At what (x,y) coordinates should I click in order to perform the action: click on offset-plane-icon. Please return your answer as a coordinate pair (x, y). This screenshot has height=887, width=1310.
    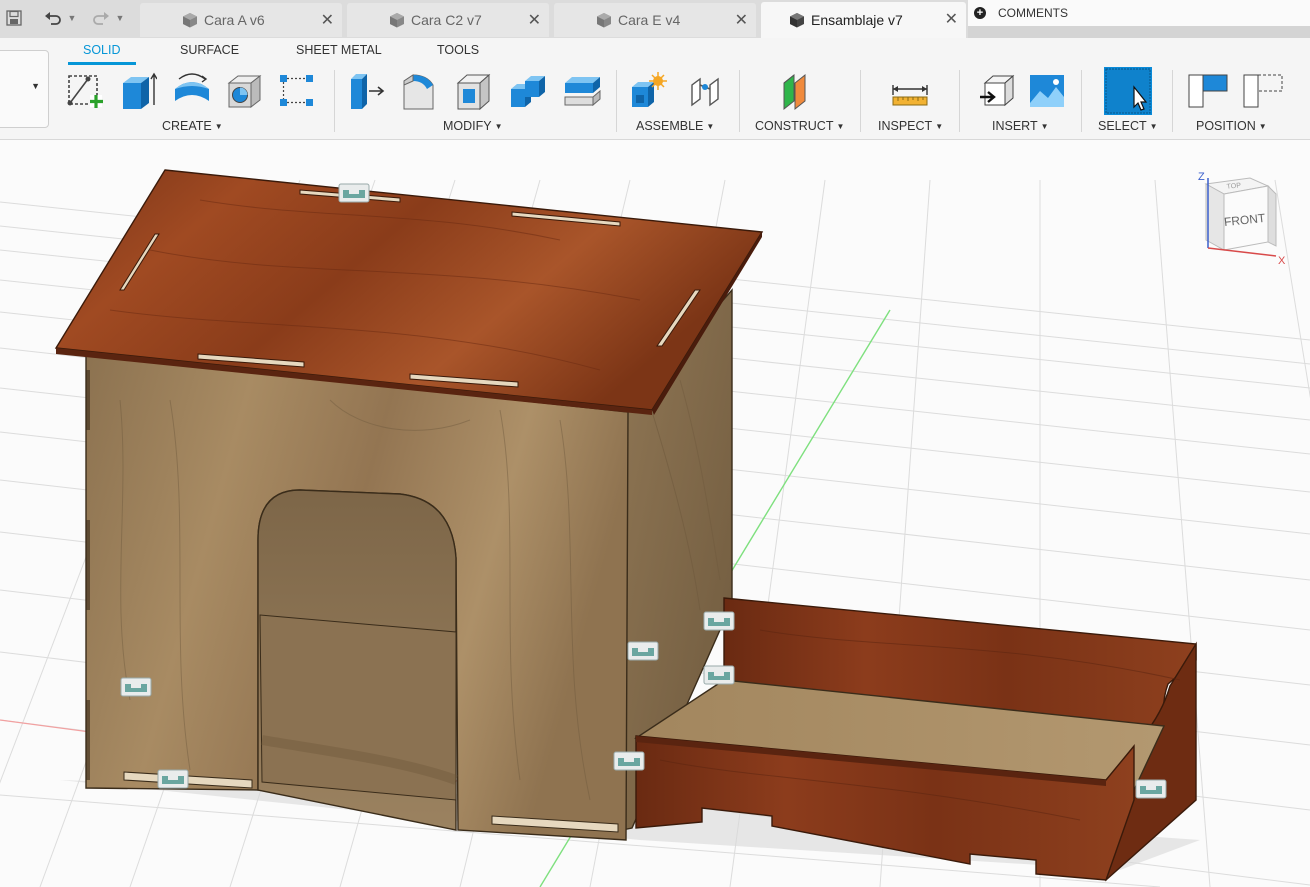
    Looking at the image, I should click on (799, 91).